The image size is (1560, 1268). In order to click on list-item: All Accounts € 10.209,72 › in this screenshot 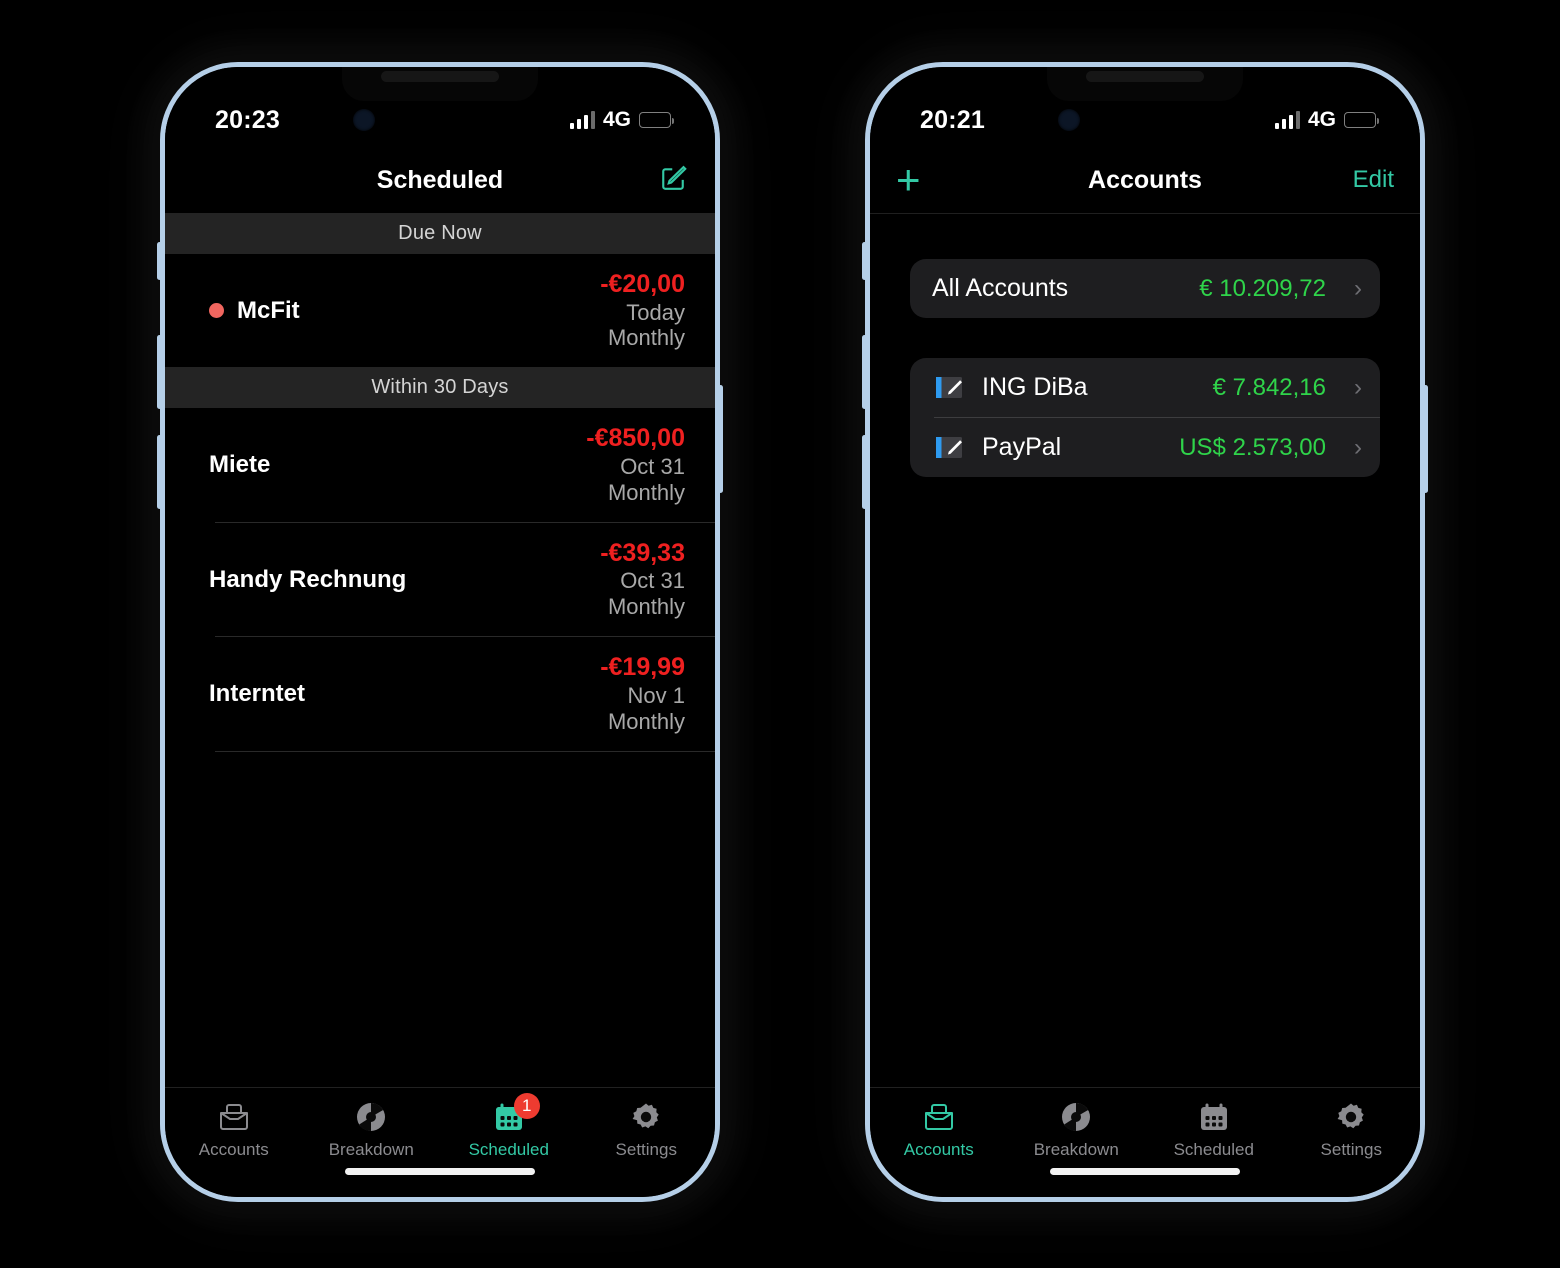, I will do `click(1145, 288)`.